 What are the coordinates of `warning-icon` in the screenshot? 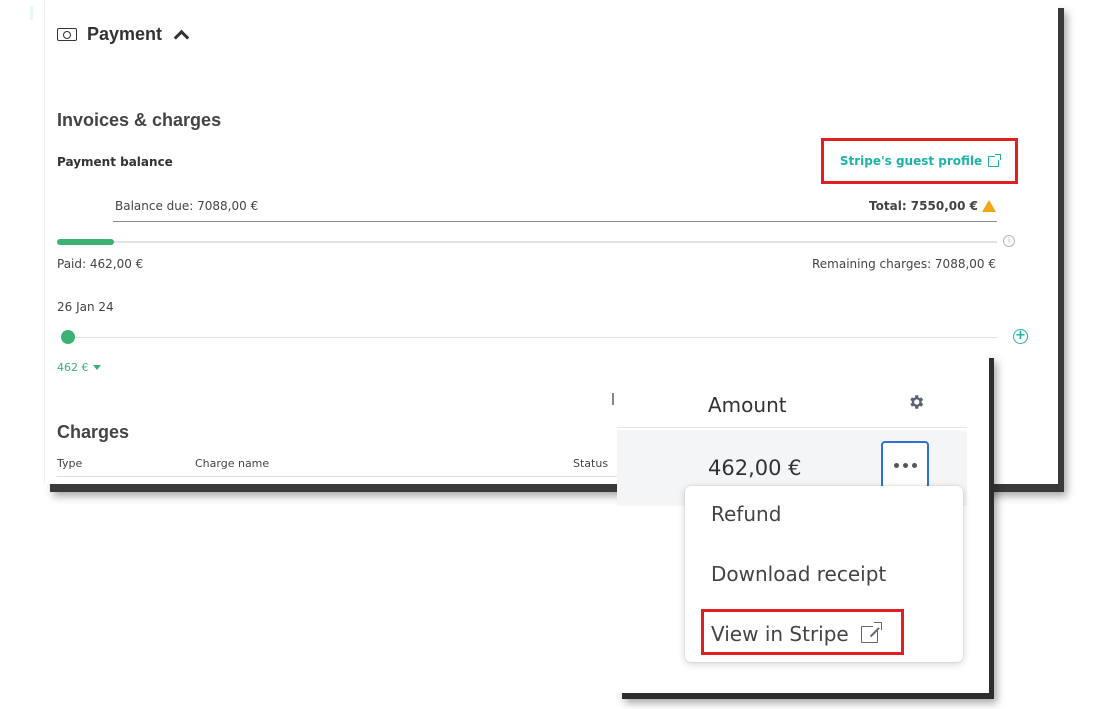 It's located at (989, 206).